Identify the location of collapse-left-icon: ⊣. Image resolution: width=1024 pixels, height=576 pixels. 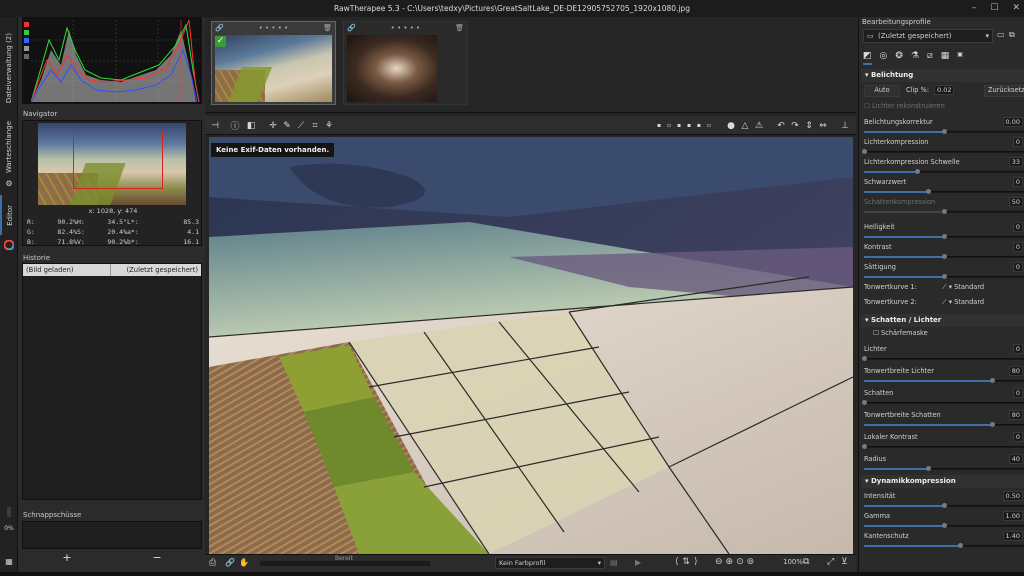
(215, 125).